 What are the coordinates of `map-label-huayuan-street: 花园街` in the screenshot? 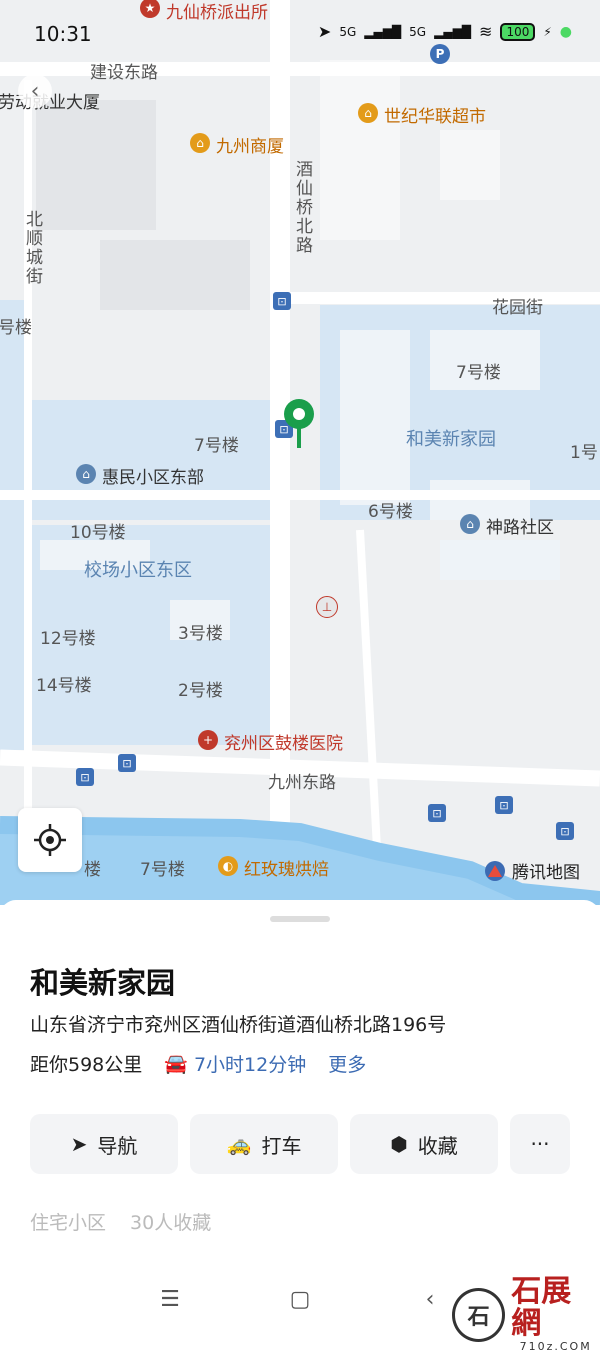 It's located at (517, 308).